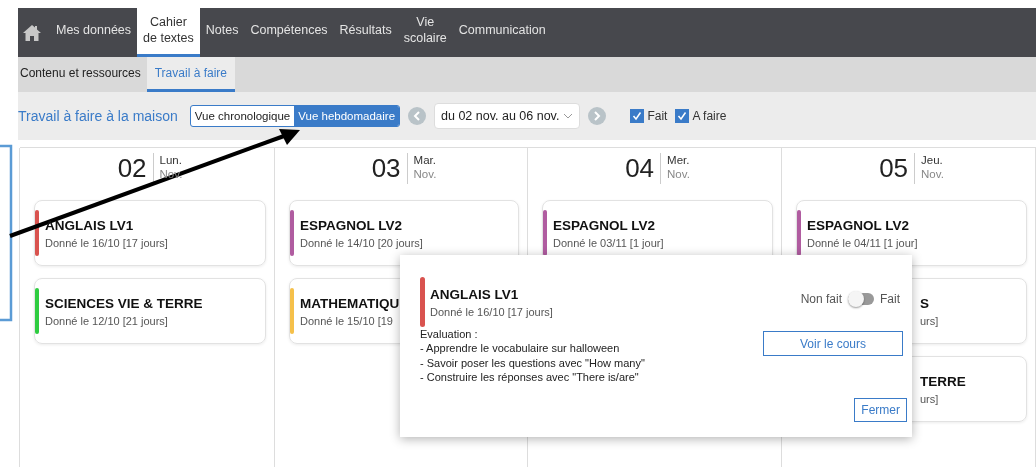  Describe the element at coordinates (890, 299) in the screenshot. I see `toggle-on-label: Fait` at that location.